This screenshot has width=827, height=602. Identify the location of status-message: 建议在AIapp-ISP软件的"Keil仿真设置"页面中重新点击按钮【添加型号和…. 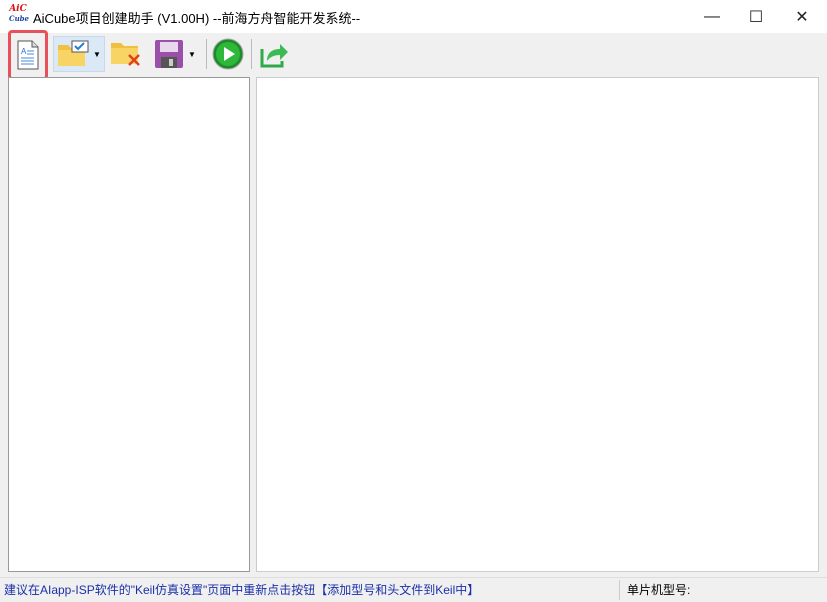
(242, 590).